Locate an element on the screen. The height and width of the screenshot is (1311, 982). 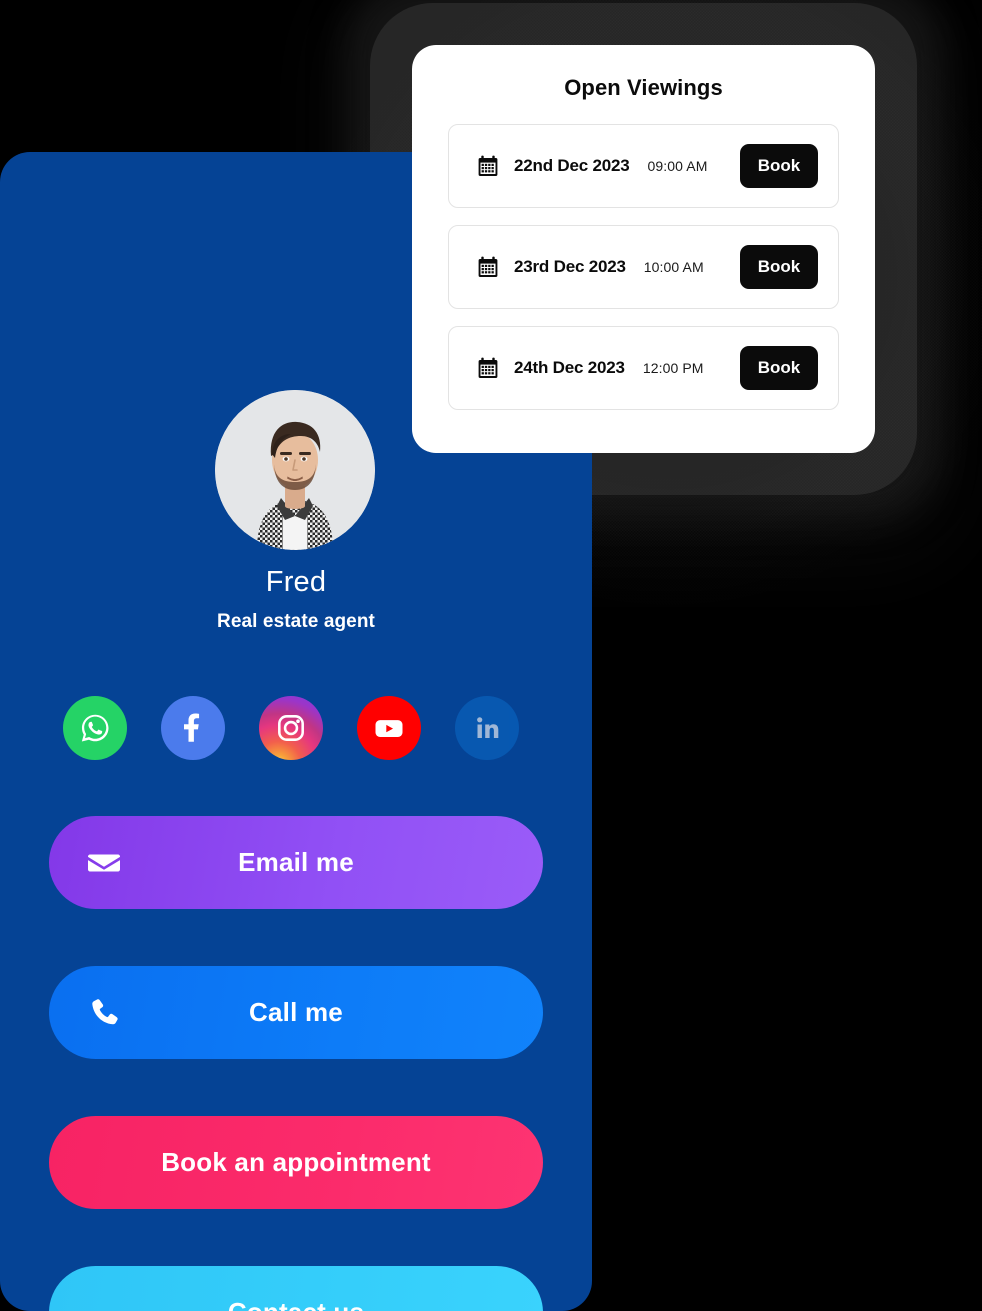
viewing-date: 22nd Dec 2023 is located at coordinates (572, 165).